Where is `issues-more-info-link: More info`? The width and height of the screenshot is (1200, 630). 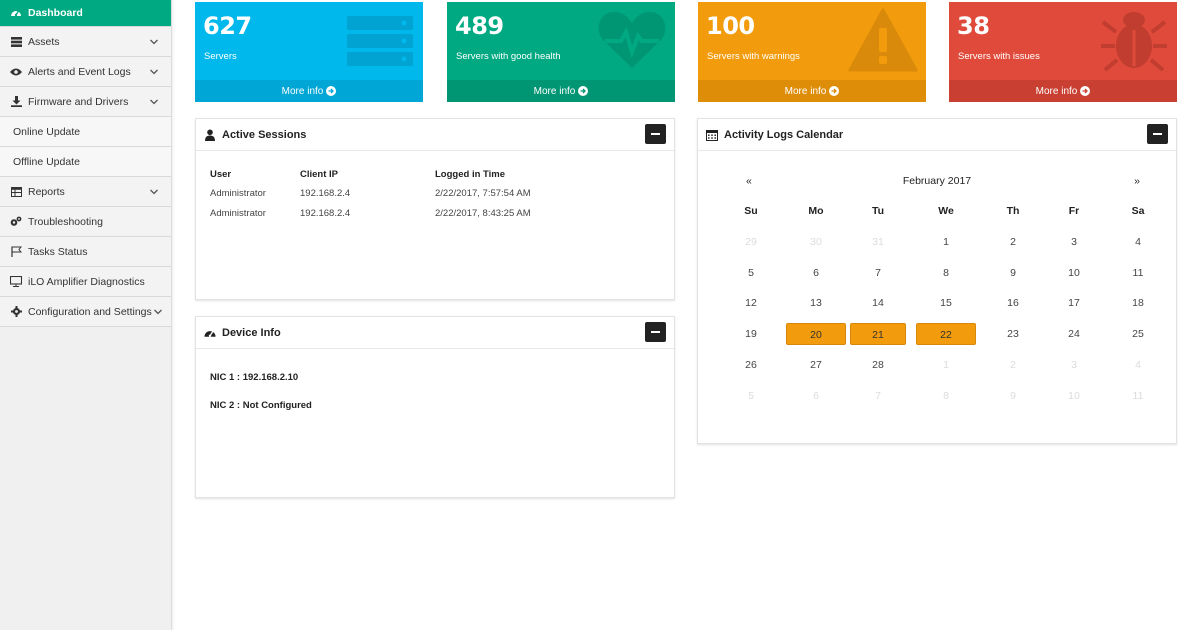 issues-more-info-link: More info is located at coordinates (1063, 91).